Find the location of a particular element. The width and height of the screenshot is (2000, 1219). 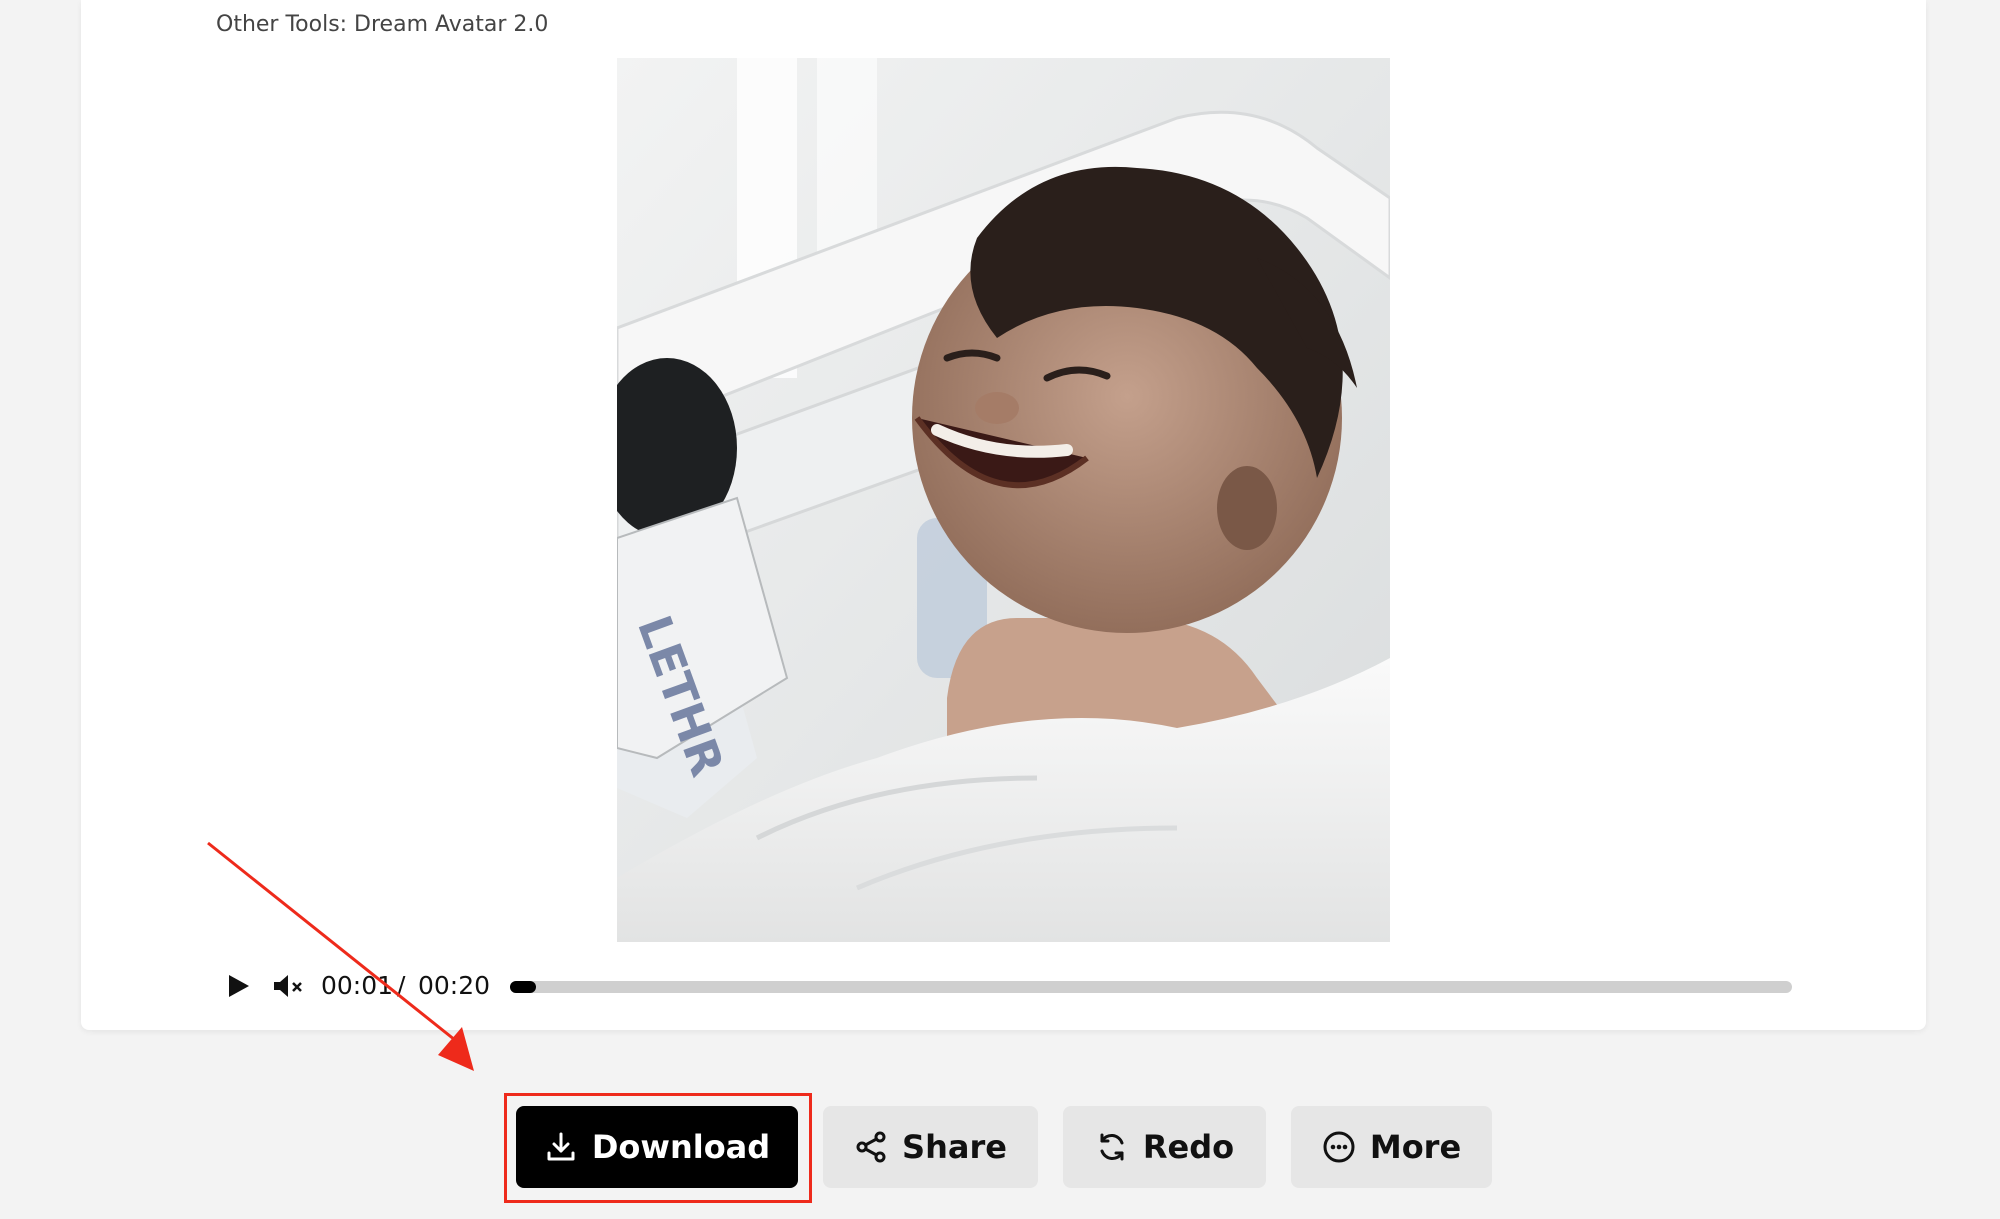

redo-label: Redo is located at coordinates (1188, 1147).